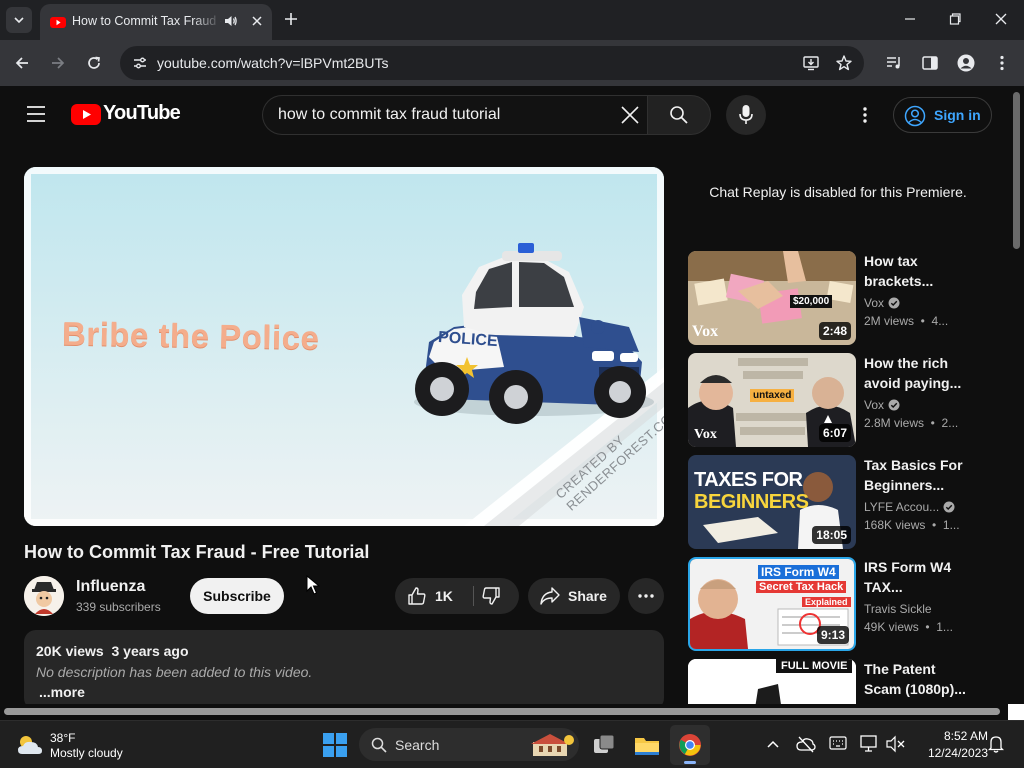 Image resolution: width=1024 pixels, height=768 pixels. What do you see at coordinates (110, 587) in the screenshot?
I see `channel-name: Influenza` at bounding box center [110, 587].